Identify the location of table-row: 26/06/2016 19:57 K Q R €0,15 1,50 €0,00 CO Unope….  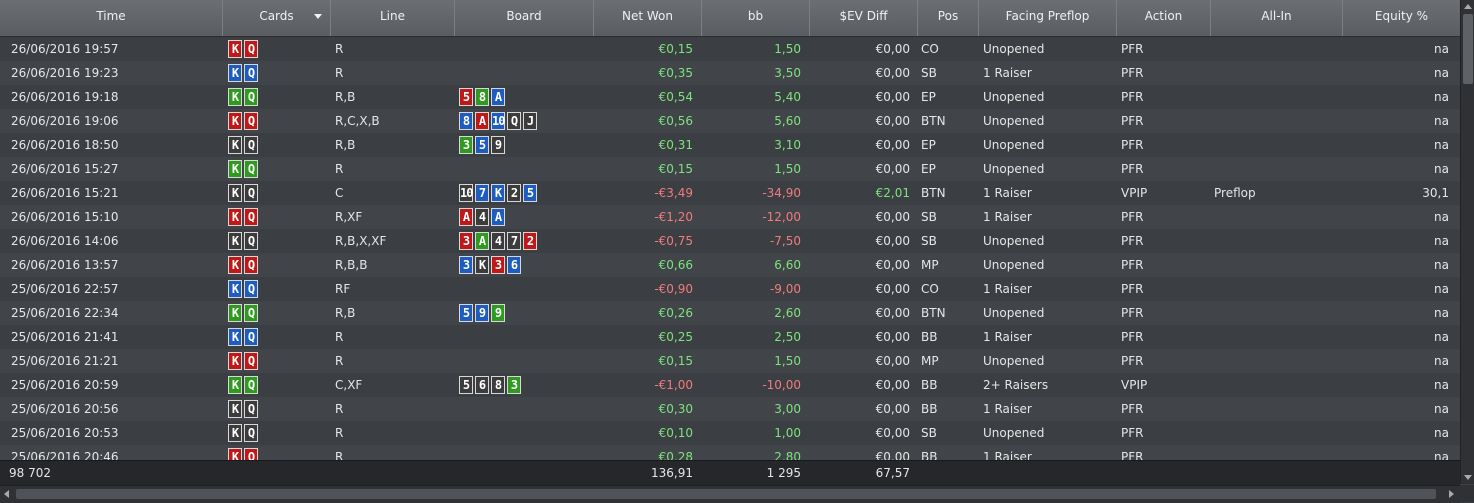
(730, 49).